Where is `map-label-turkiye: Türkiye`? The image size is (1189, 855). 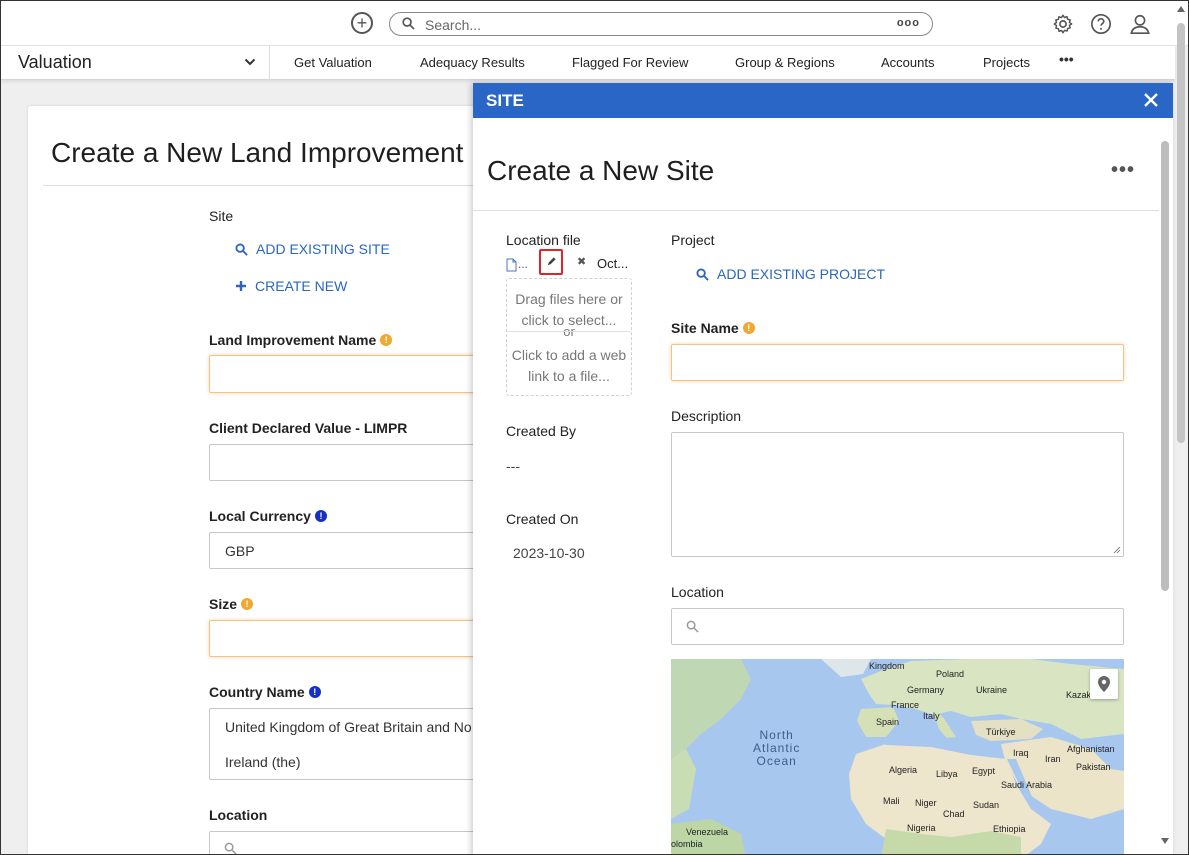
map-label-turkiye: Türkiye is located at coordinates (1001, 732).